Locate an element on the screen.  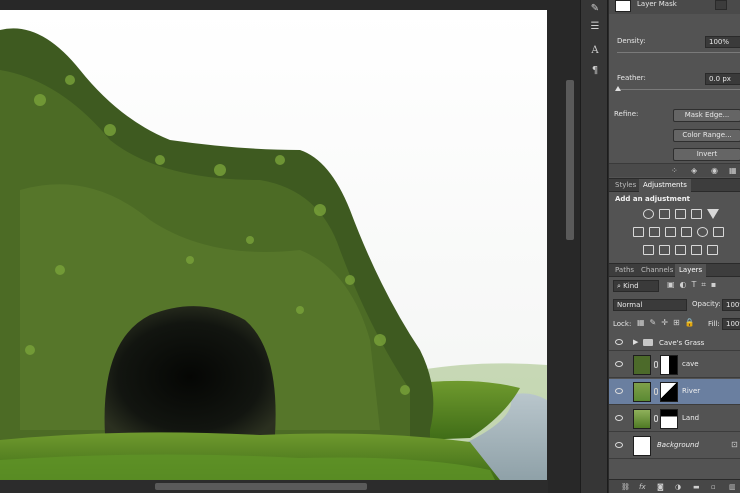
visibility-icon: ◉ is located at coordinates (714, 170).